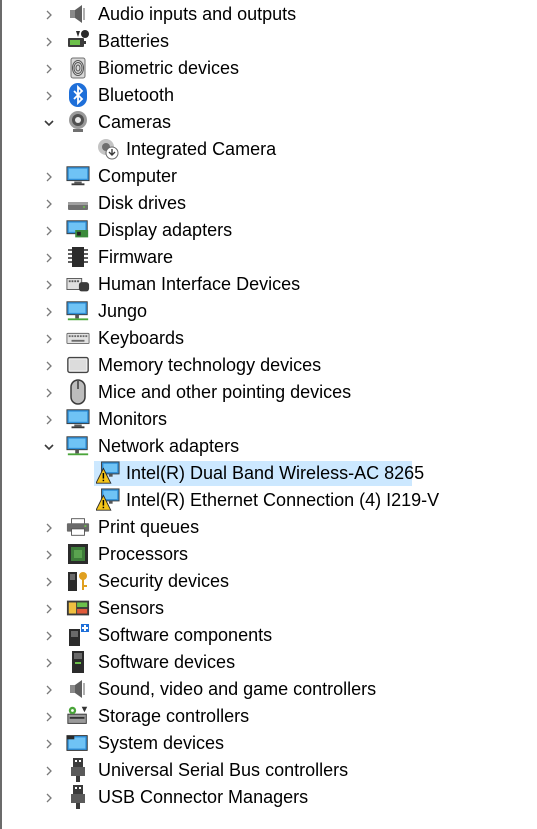  I want to click on tree-item-label: Audio inputs and outputs, so click(197, 14).